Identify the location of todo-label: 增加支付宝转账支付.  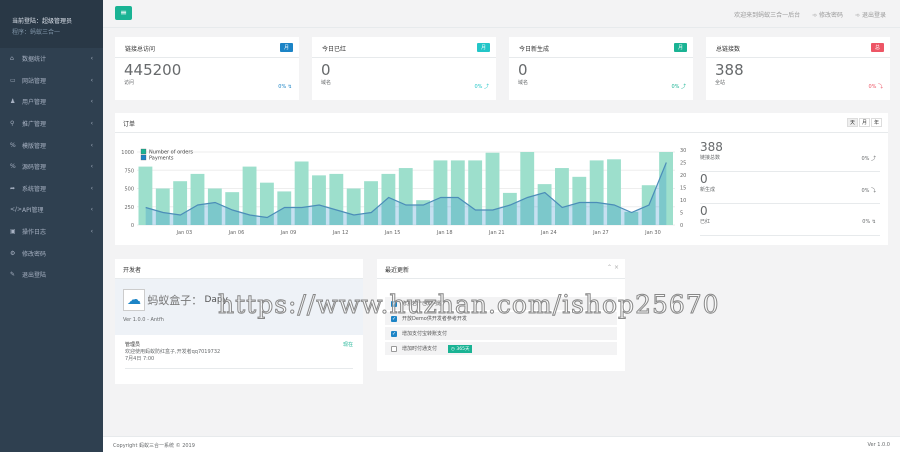
(425, 334).